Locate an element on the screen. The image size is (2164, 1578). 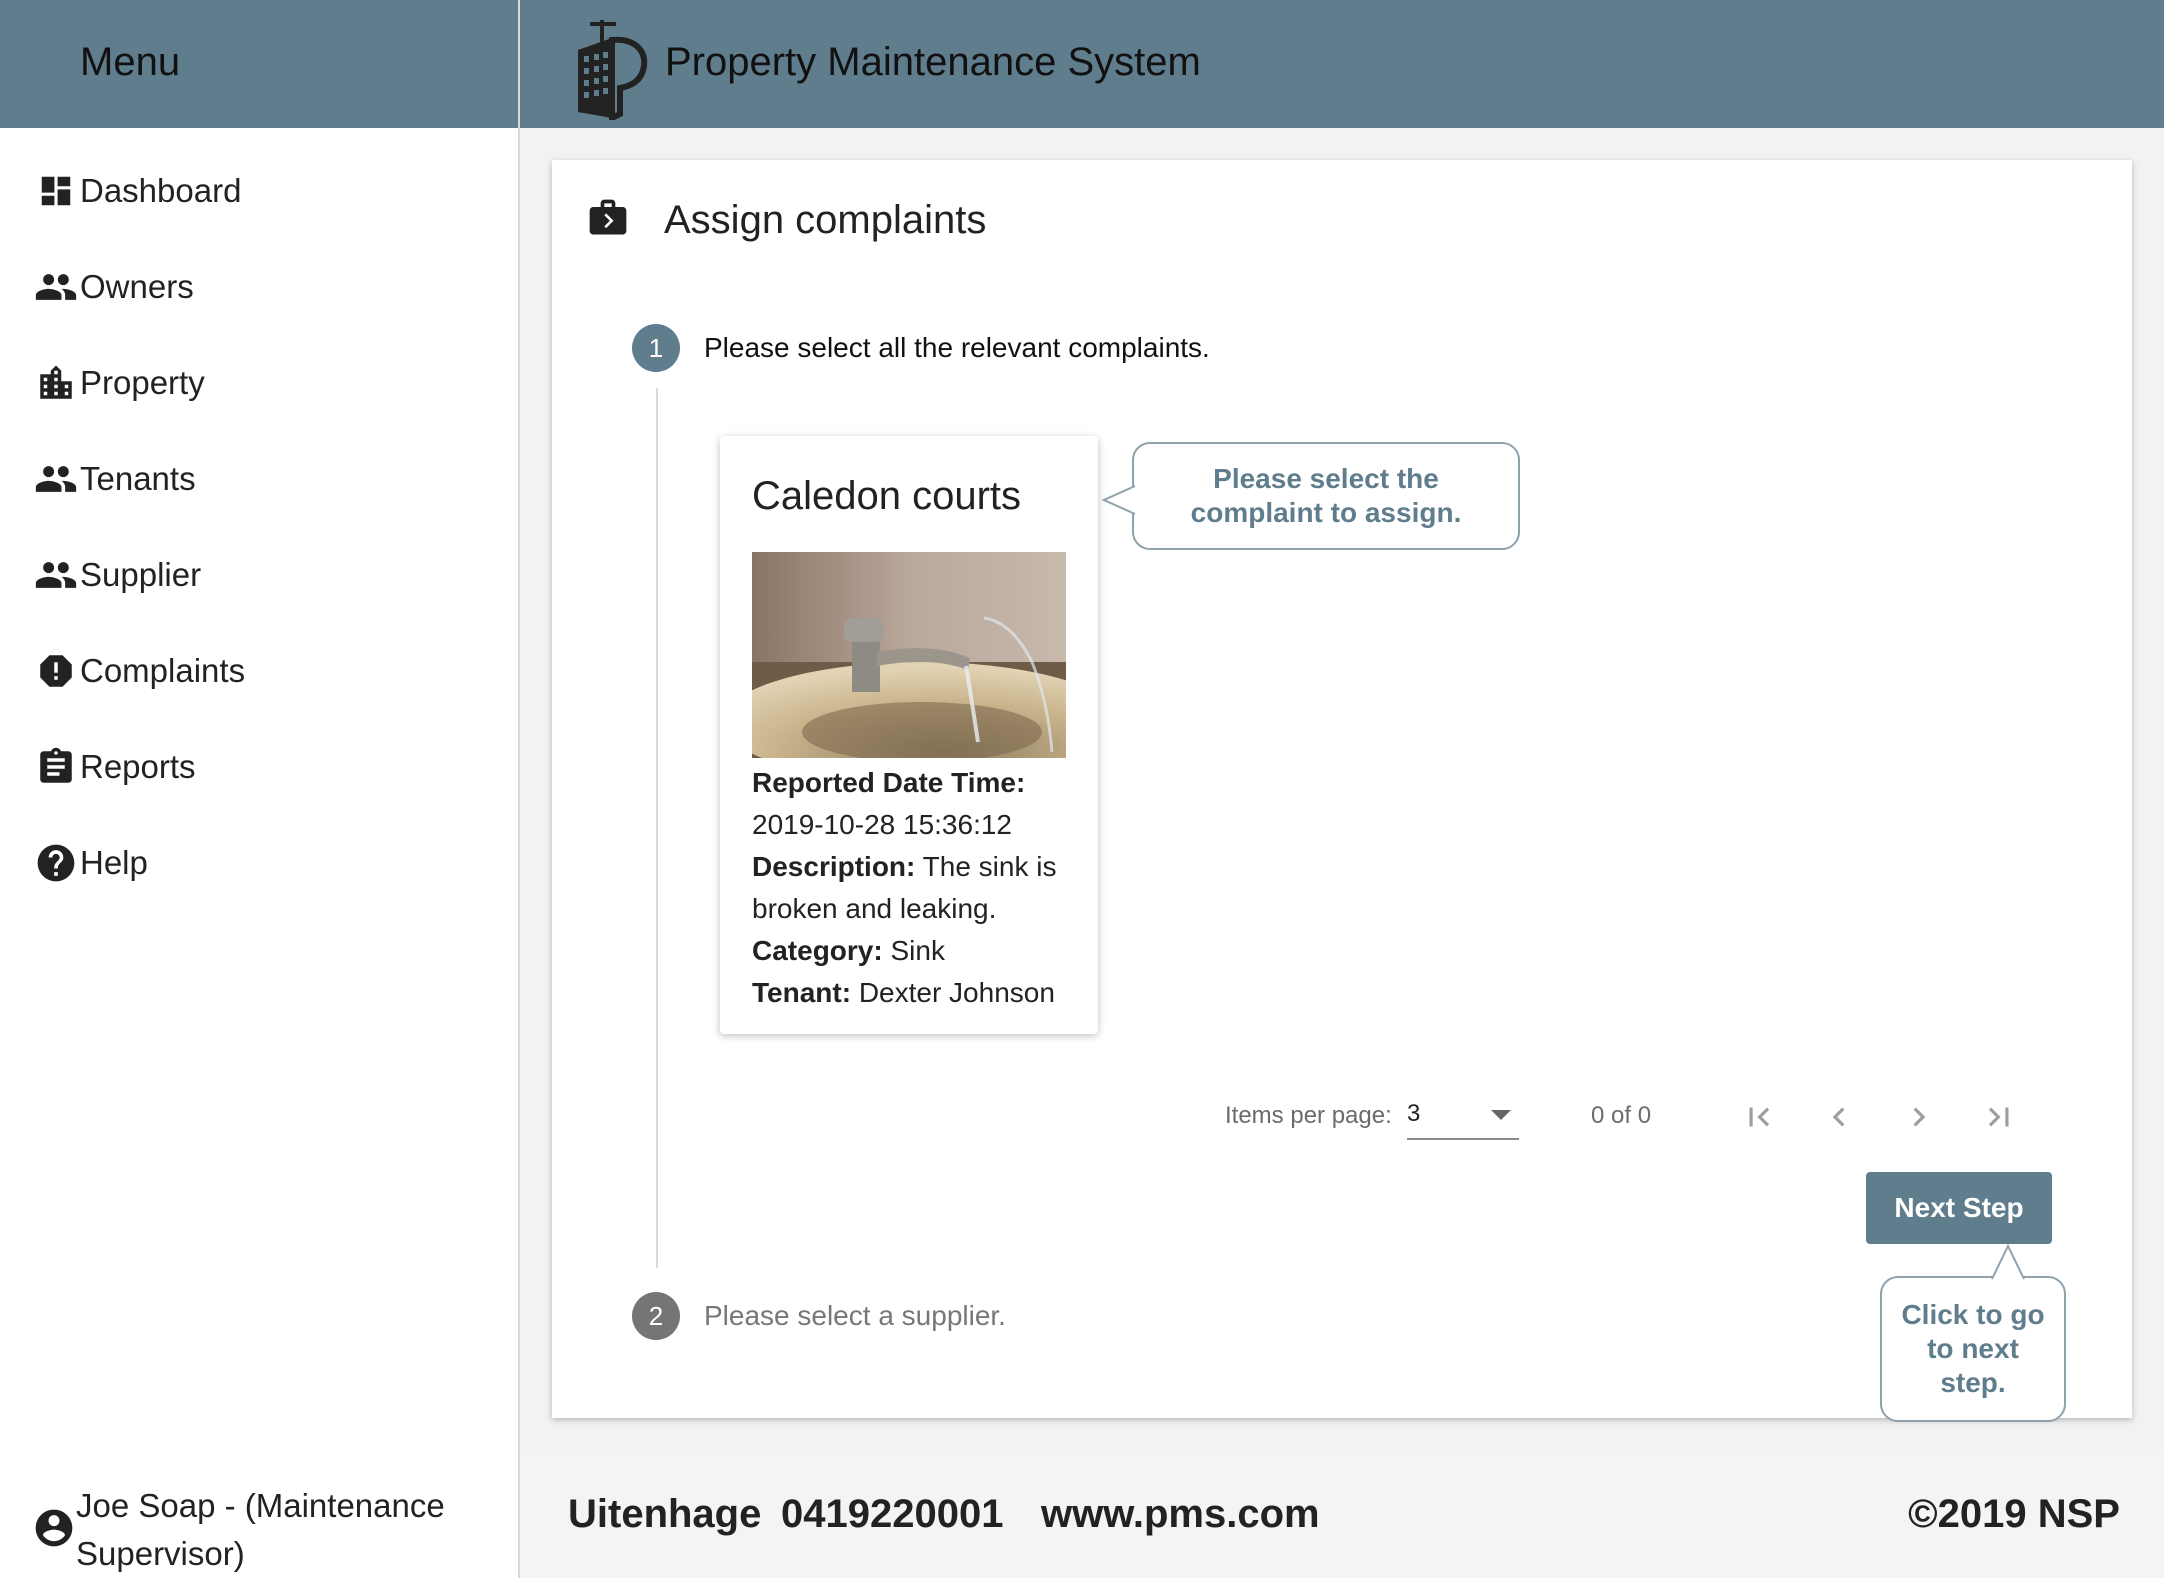
step-2-indicator: 2 is located at coordinates (656, 1316).